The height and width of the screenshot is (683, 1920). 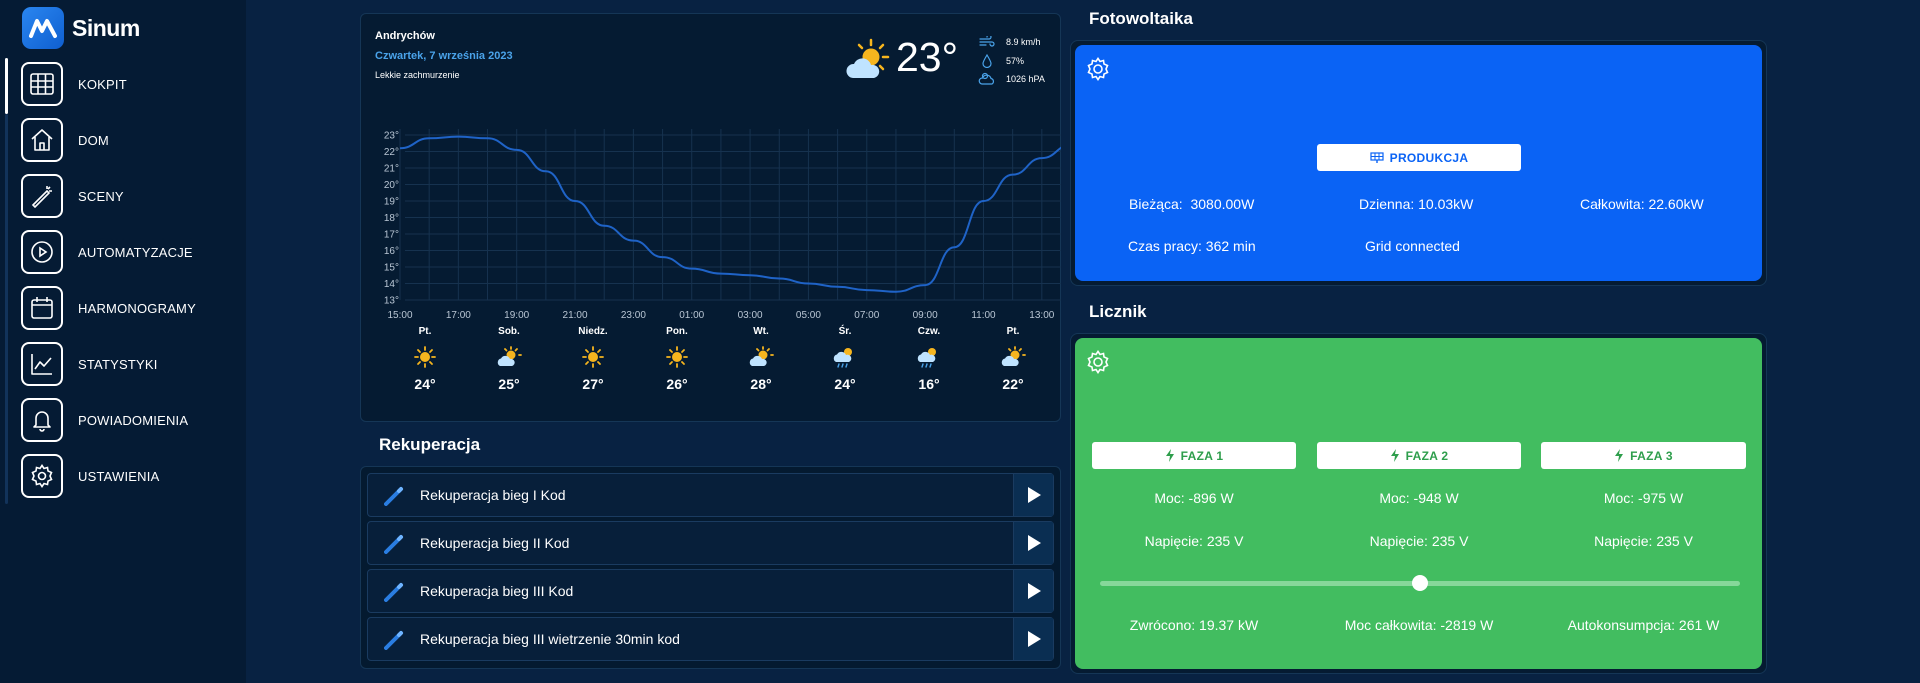 I want to click on nav-active-indicator, so click(x=6, y=86).